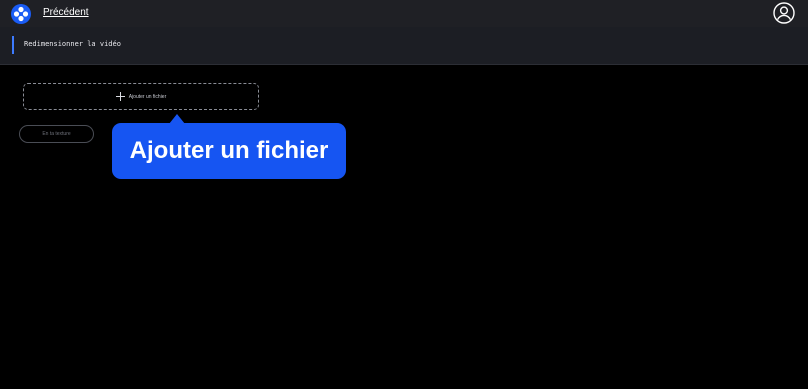 This screenshot has height=389, width=808. What do you see at coordinates (21, 14) in the screenshot?
I see `app-logo-icon` at bounding box center [21, 14].